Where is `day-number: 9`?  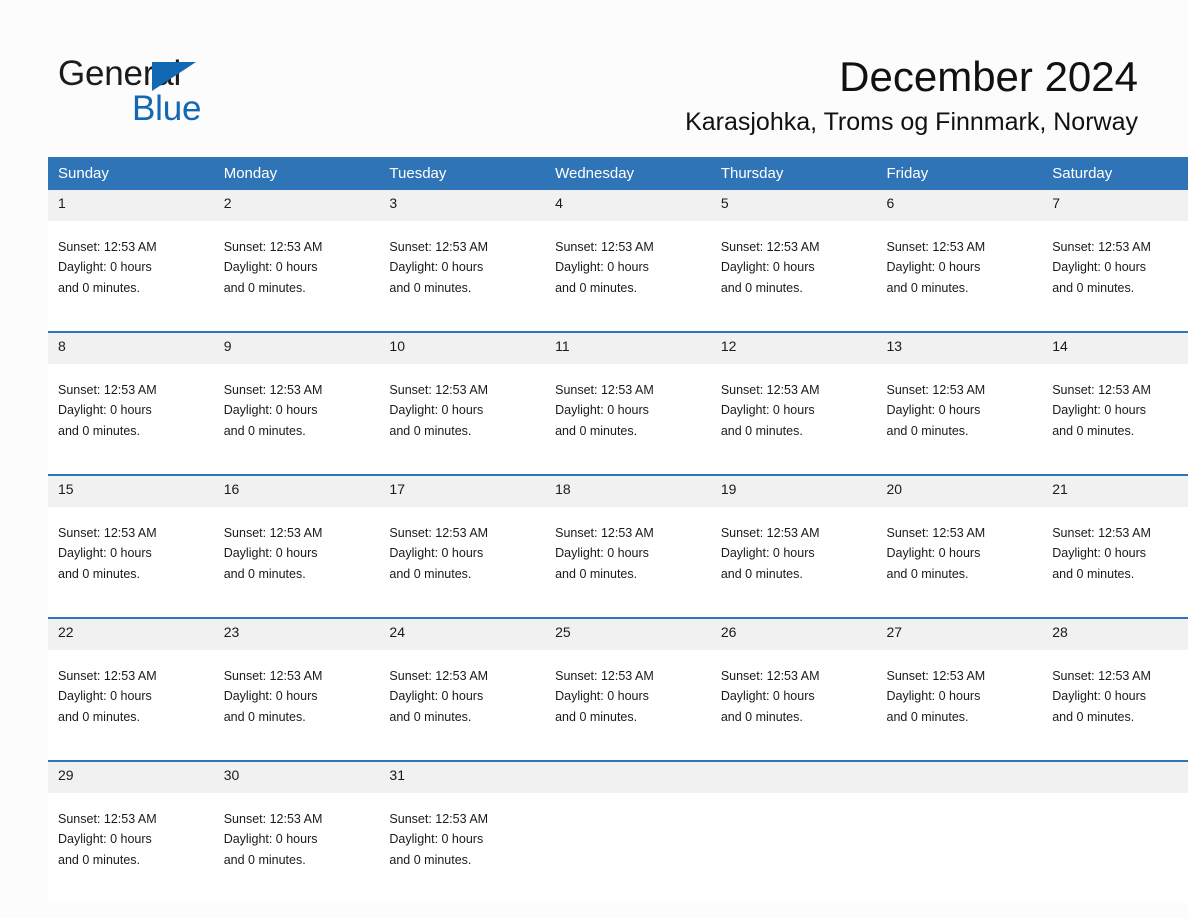 day-number: 9 is located at coordinates (296, 347).